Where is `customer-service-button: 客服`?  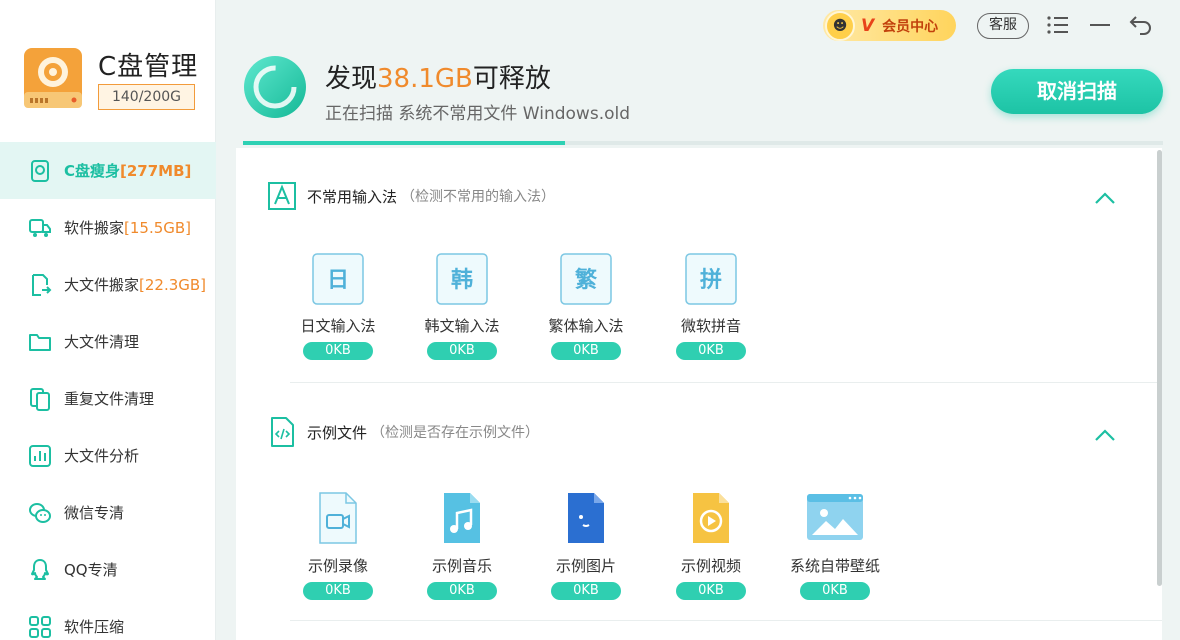 customer-service-button: 客服 is located at coordinates (1003, 26).